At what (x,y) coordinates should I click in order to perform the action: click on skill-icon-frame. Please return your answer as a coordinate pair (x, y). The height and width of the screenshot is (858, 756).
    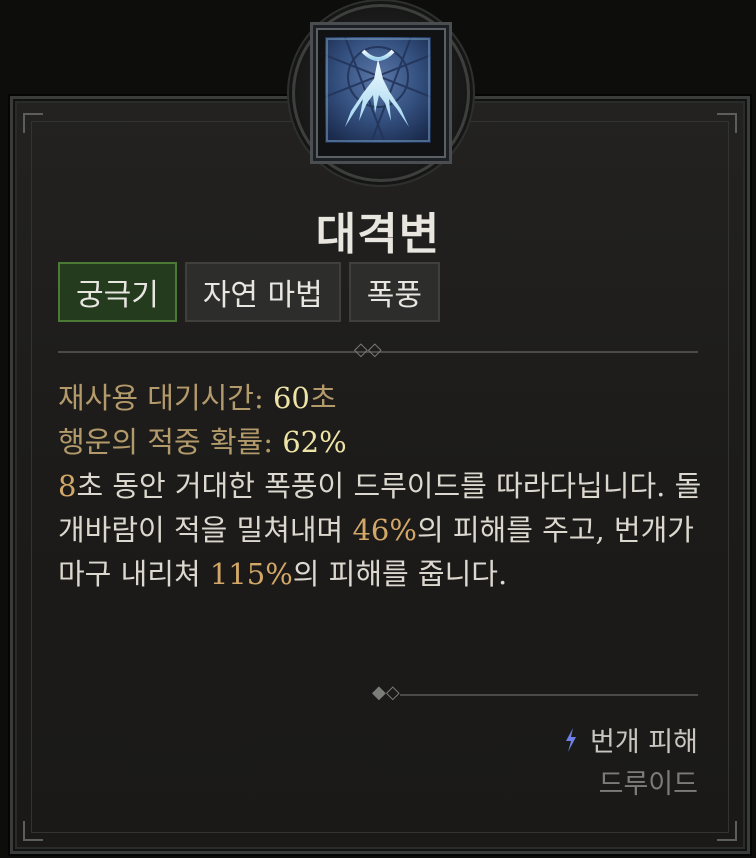
    Looking at the image, I should click on (381, 93).